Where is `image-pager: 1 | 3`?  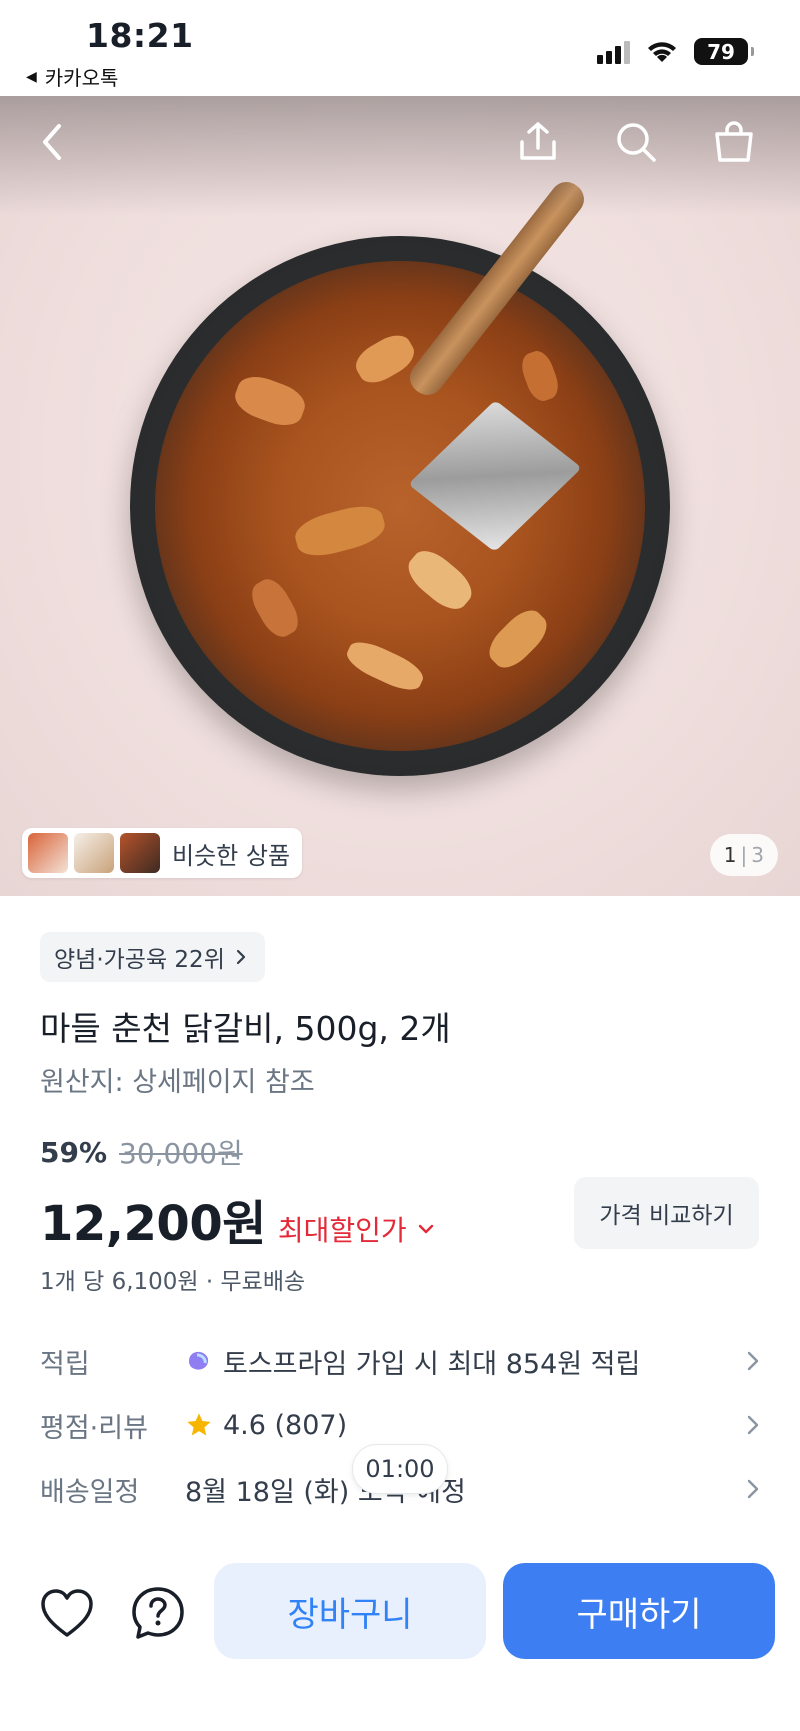
image-pager: 1 | 3 is located at coordinates (743, 855).